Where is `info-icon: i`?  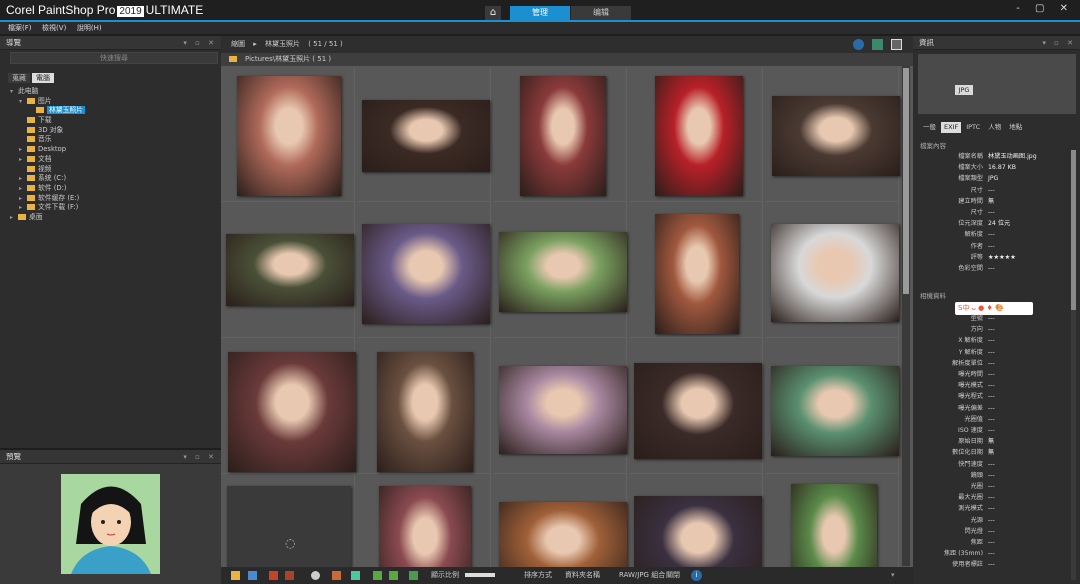 info-icon: i is located at coordinates (696, 575).